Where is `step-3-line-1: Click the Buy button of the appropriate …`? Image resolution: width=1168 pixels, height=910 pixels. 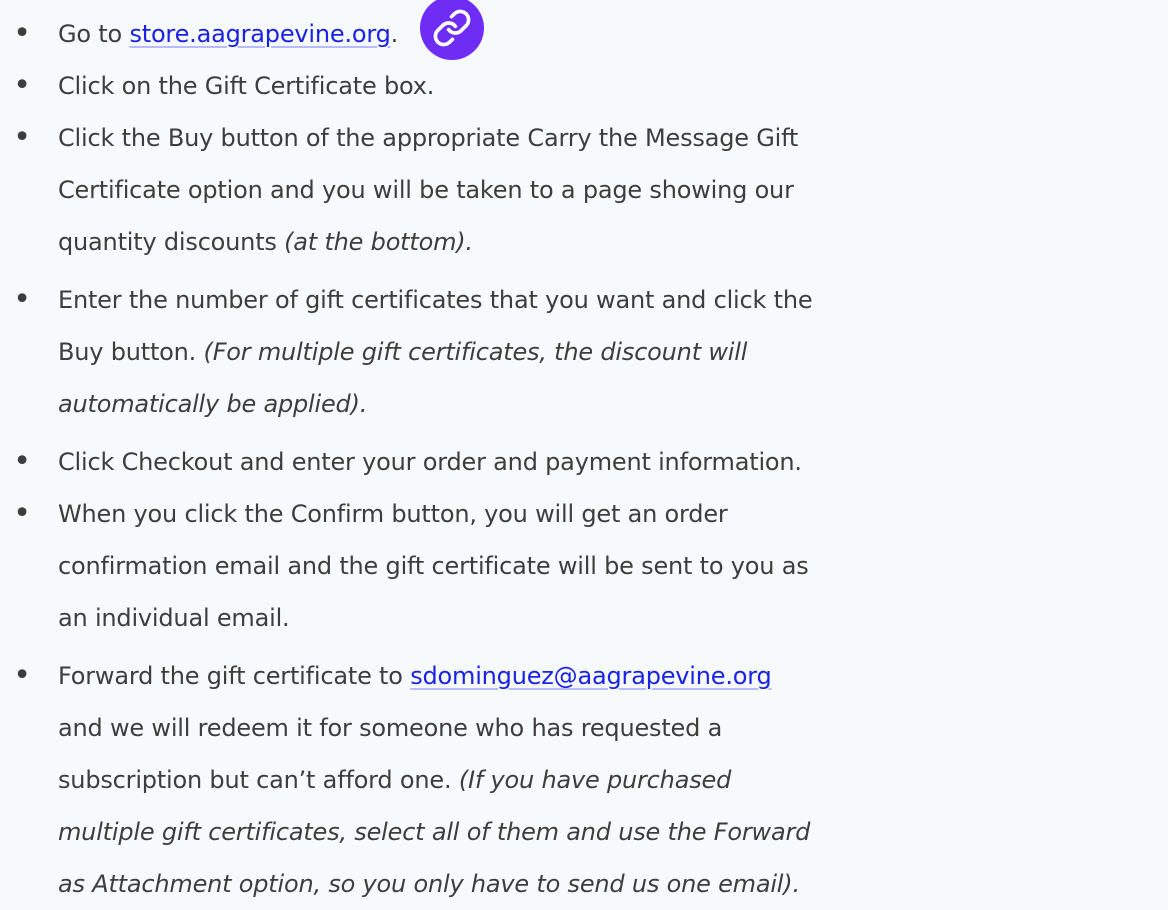 step-3-line-1: Click the Buy button of the appropriate … is located at coordinates (428, 138).